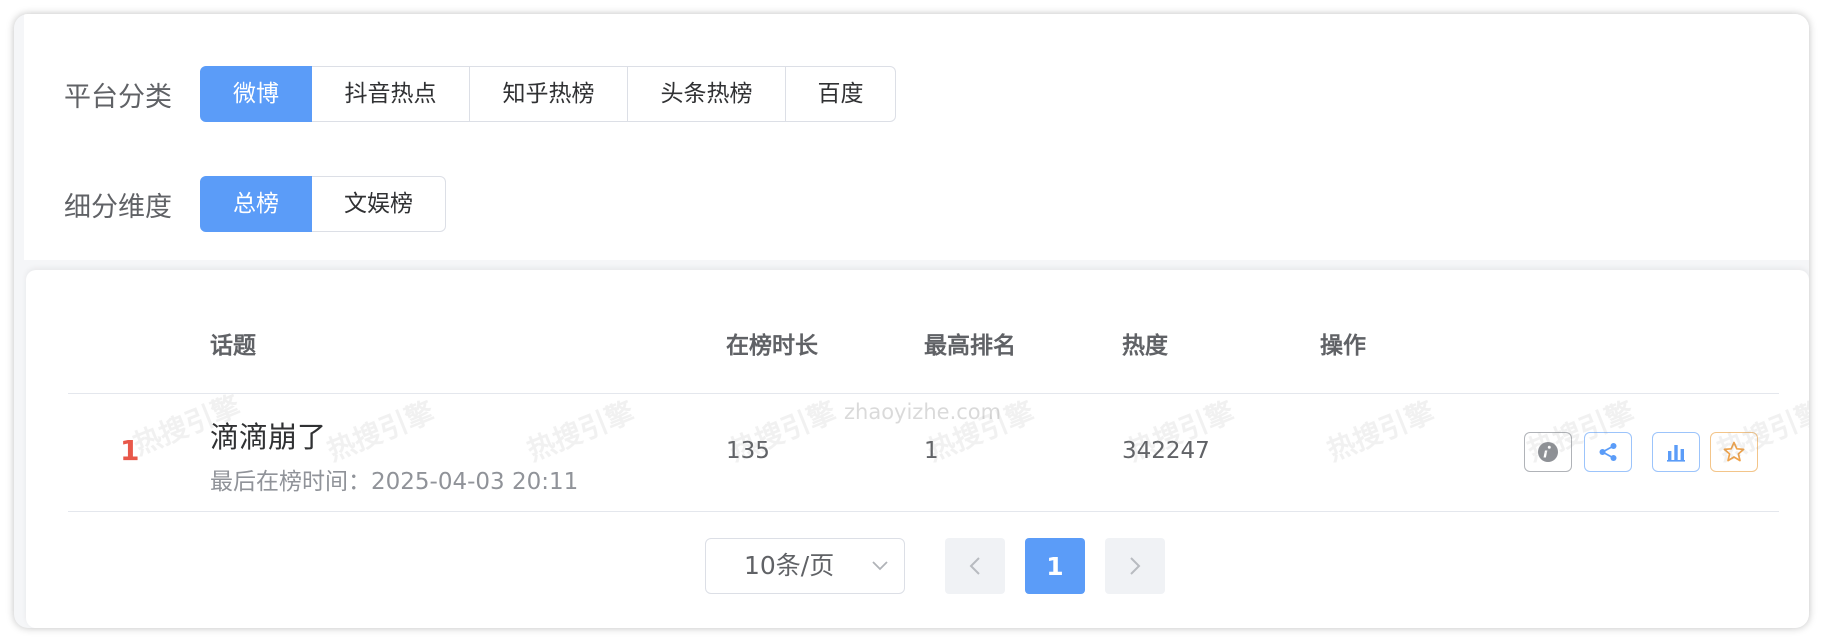 This screenshot has width=1822, height=640. What do you see at coordinates (256, 94) in the screenshot?
I see `platform-option-weibo: 微博` at bounding box center [256, 94].